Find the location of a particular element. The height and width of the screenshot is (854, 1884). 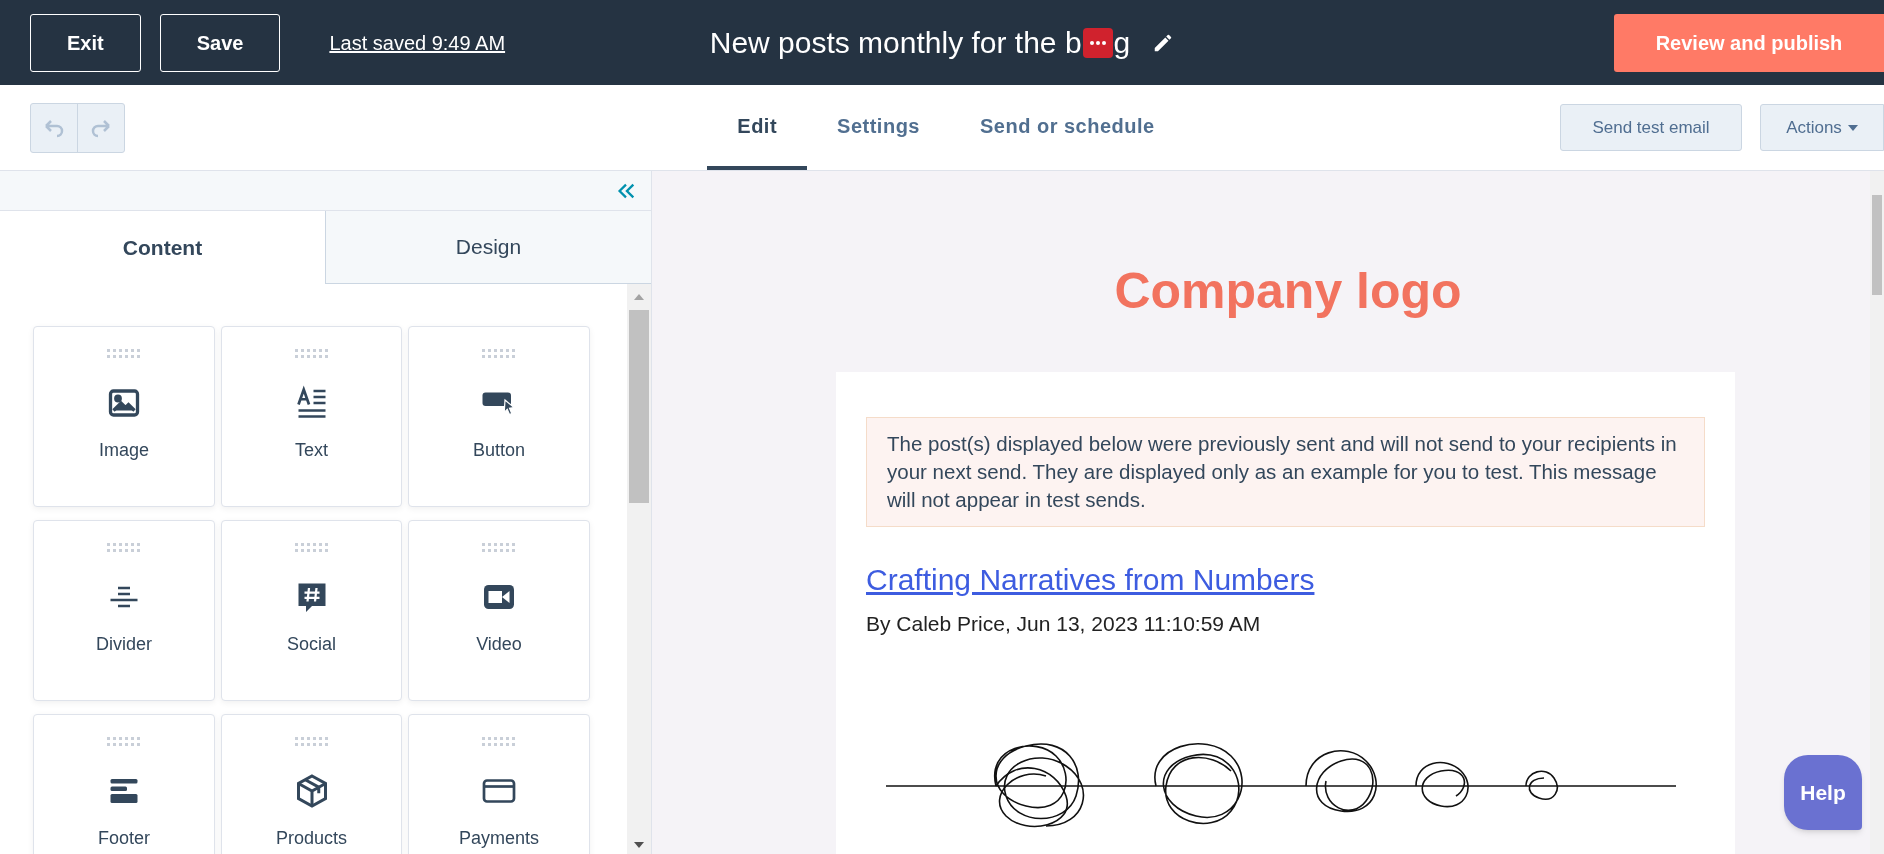

module-label: Payments is located at coordinates (498, 838).